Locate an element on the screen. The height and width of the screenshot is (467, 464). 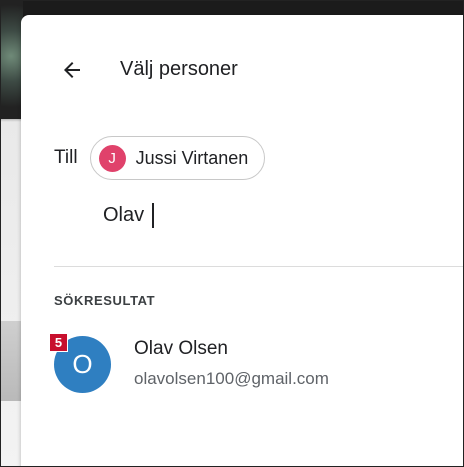
recipients-row: Till J Jussi Virtanen is located at coordinates (160, 158).